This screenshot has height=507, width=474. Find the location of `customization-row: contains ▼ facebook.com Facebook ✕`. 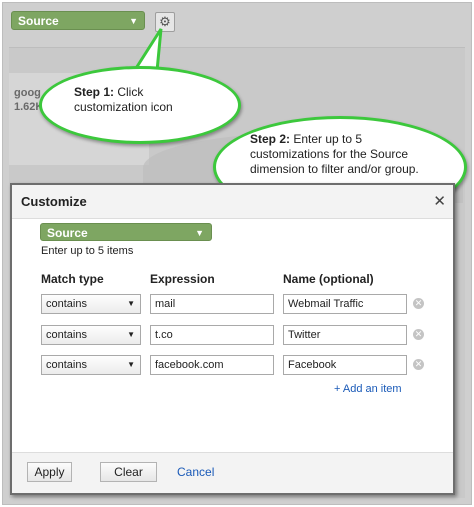

customization-row: contains ▼ facebook.com Facebook ✕ is located at coordinates (232, 366).